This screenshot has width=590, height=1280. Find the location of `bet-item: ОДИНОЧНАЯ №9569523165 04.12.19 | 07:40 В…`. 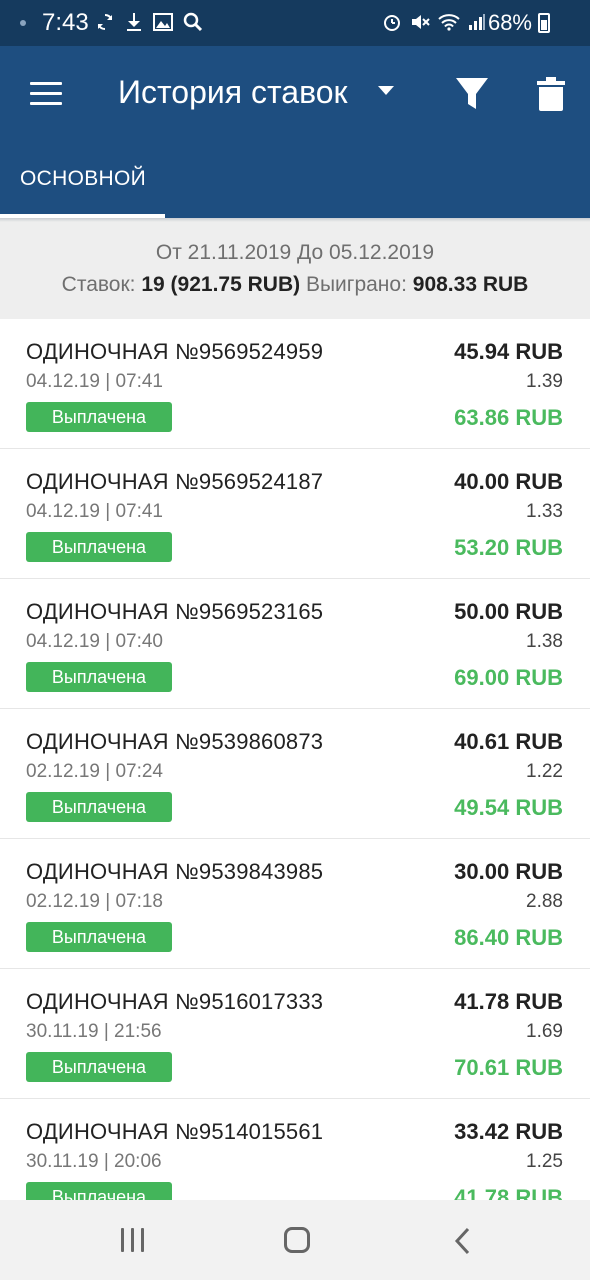

bet-item: ОДИНОЧНАЯ №9569523165 04.12.19 | 07:40 В… is located at coordinates (295, 644).